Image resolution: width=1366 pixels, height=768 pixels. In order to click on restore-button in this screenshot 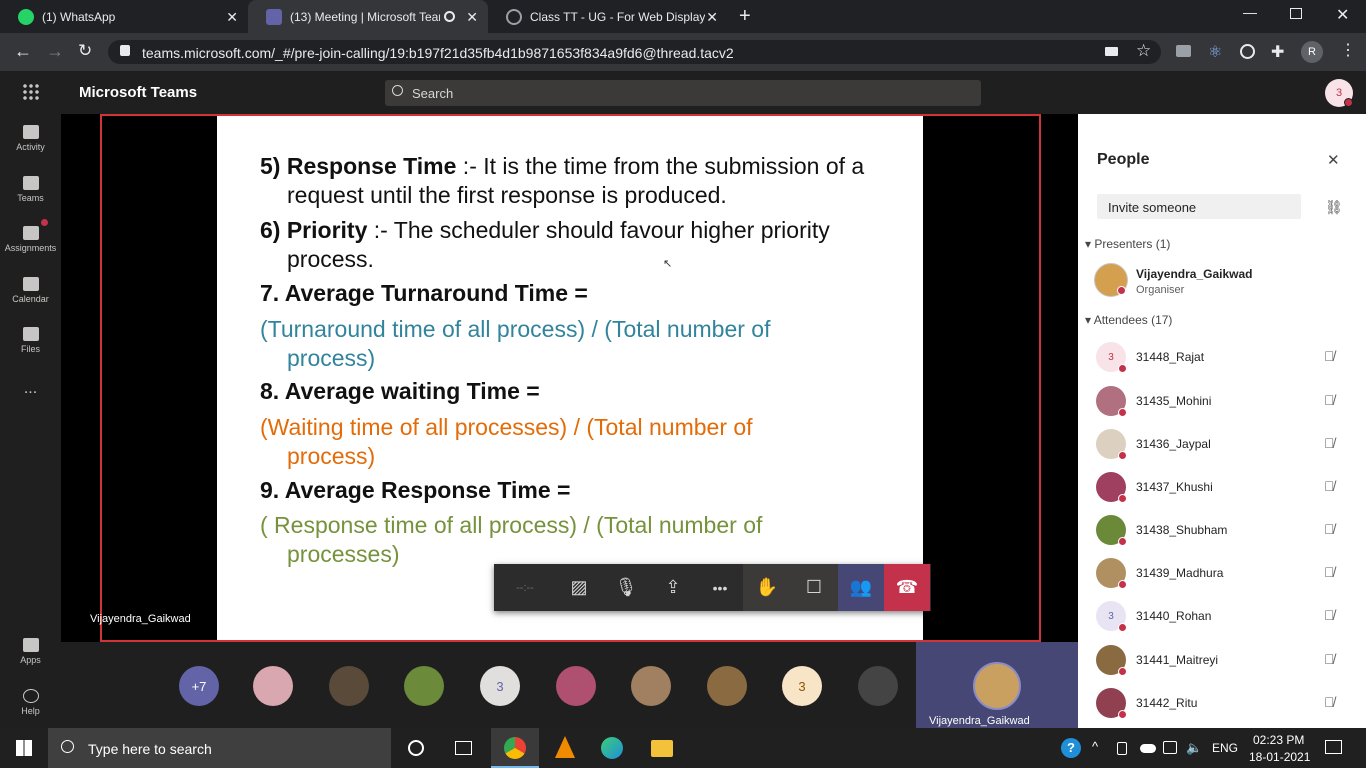, I will do `click(1296, 13)`.